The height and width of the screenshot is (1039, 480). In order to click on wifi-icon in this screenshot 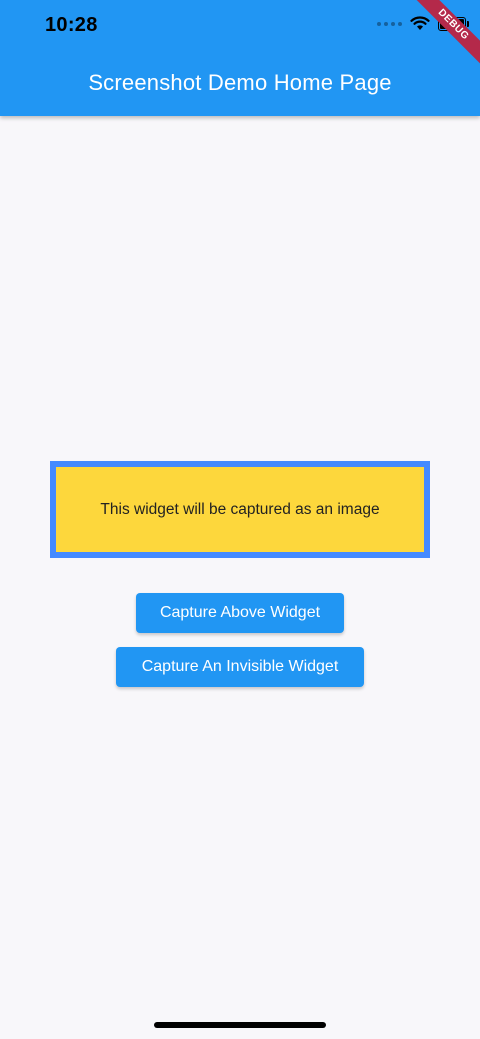, I will do `click(420, 23)`.